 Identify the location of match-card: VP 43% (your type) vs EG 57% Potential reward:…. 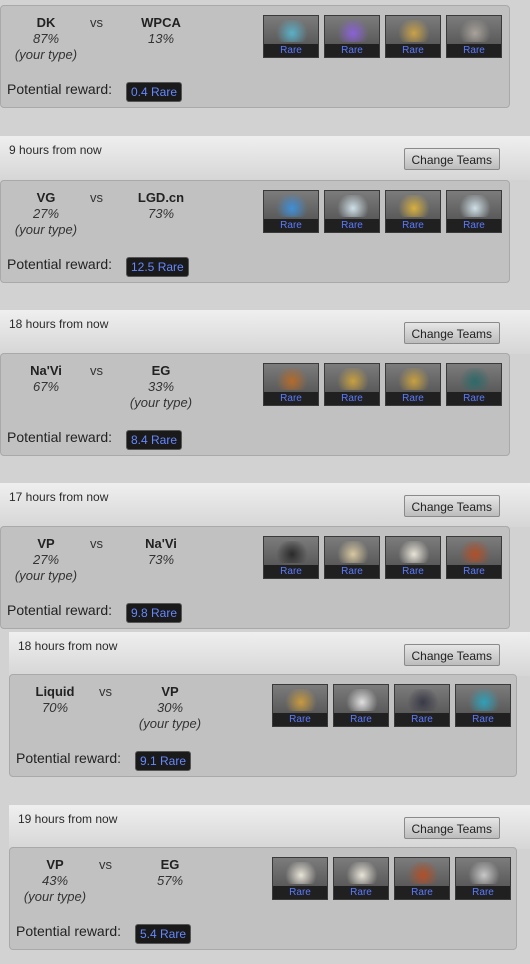
(263, 898).